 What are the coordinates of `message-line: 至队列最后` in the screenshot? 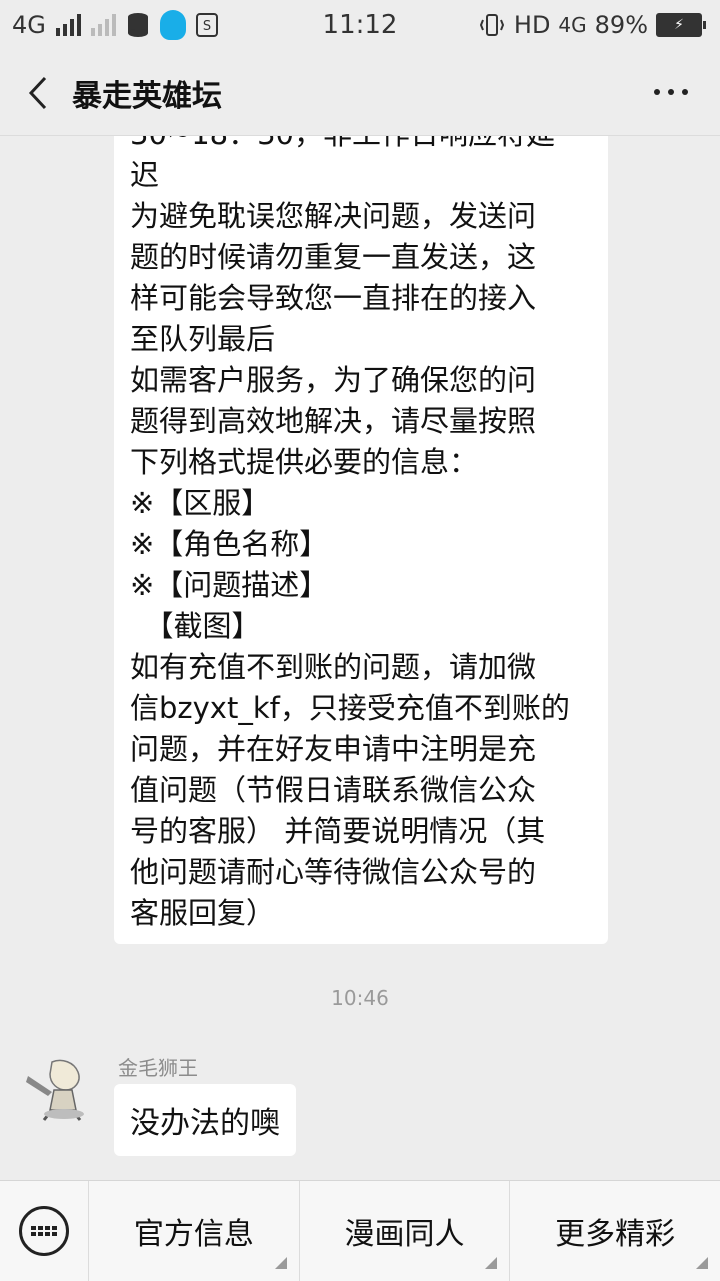 It's located at (203, 339).